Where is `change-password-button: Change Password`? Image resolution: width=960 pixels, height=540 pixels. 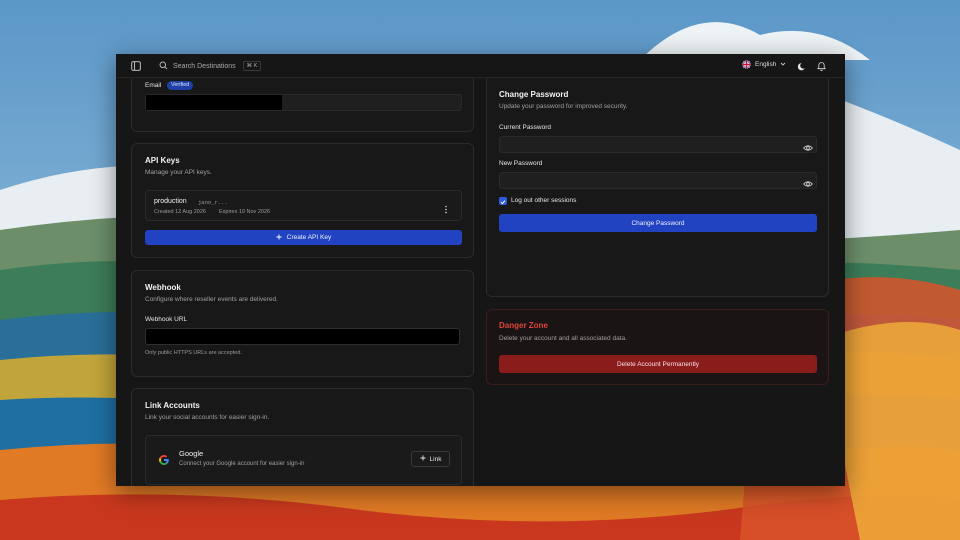
change-password-button: Change Password is located at coordinates (658, 223).